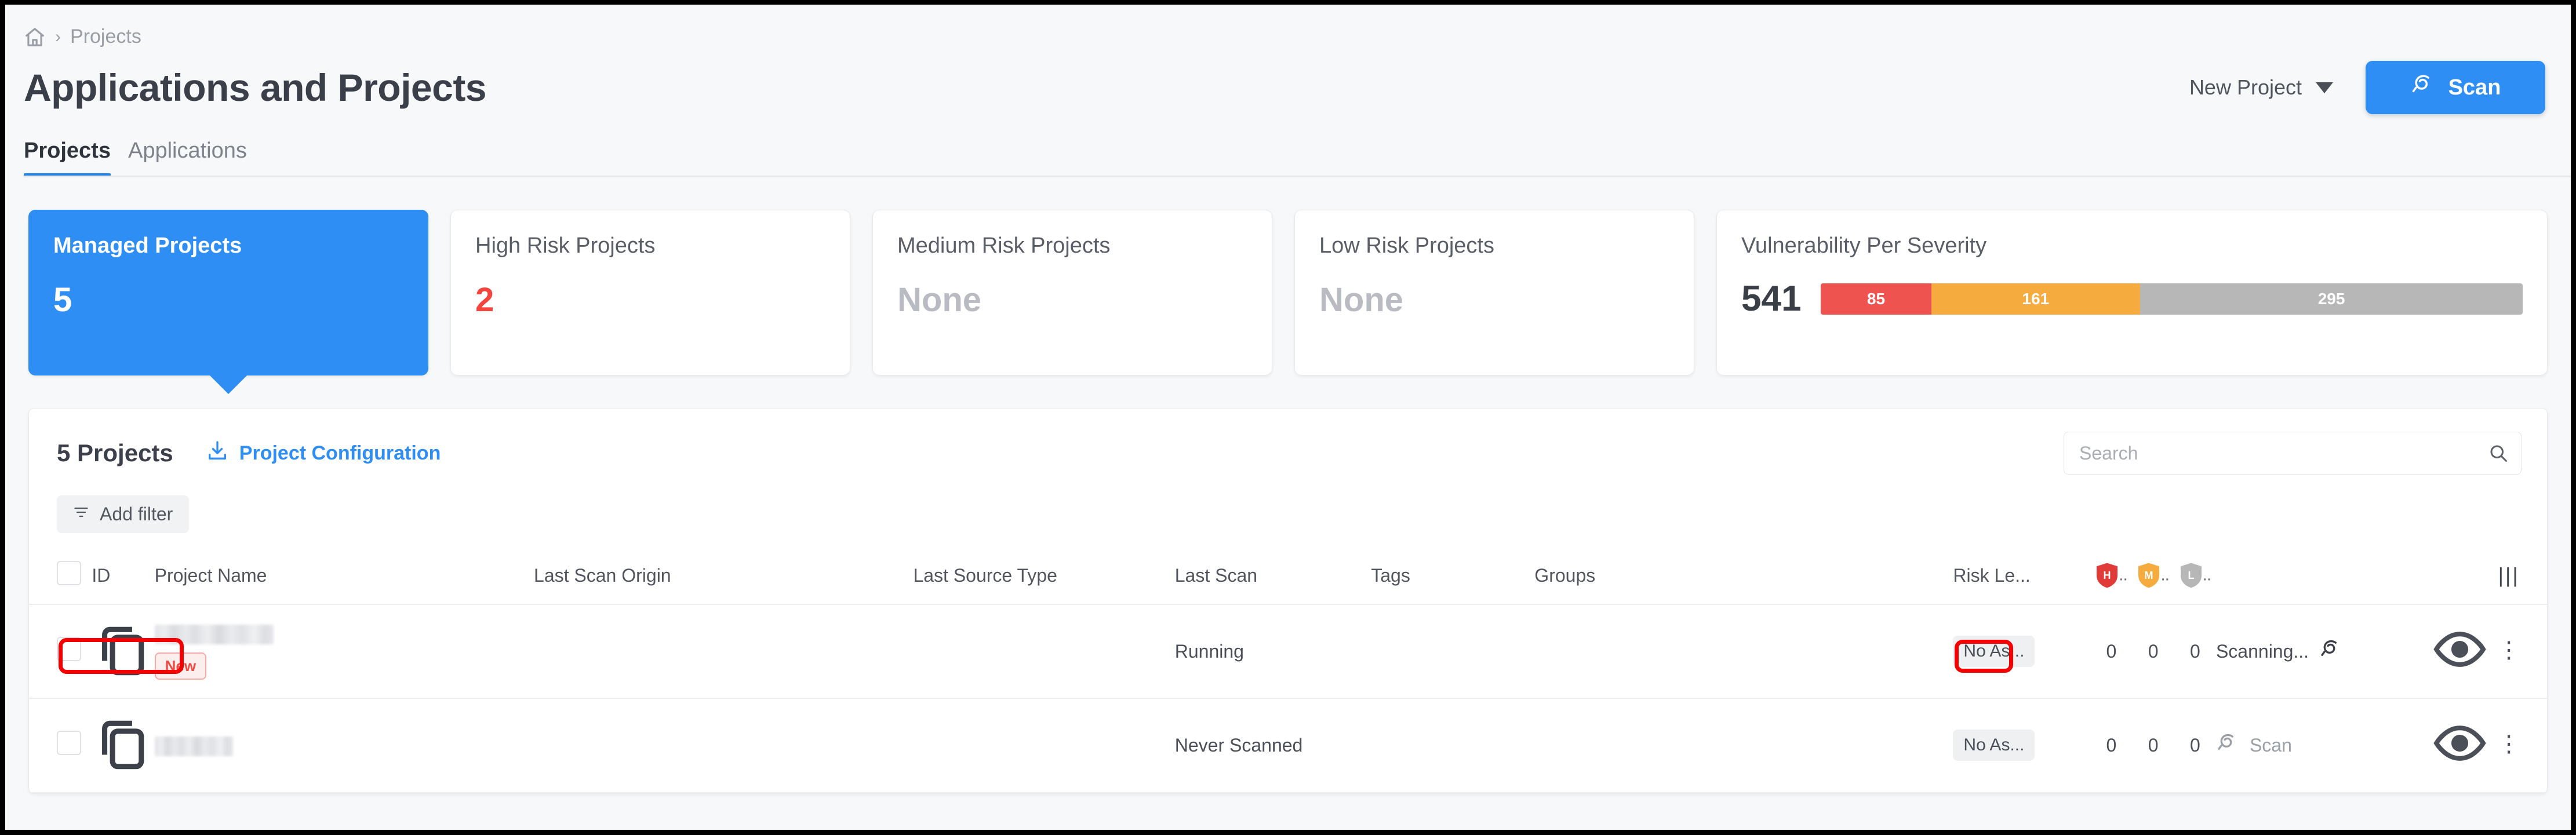 Image resolution: width=2576 pixels, height=835 pixels. Describe the element at coordinates (650, 292) in the screenshot. I see `card-high-risk-projects: High Risk Projects 2` at that location.